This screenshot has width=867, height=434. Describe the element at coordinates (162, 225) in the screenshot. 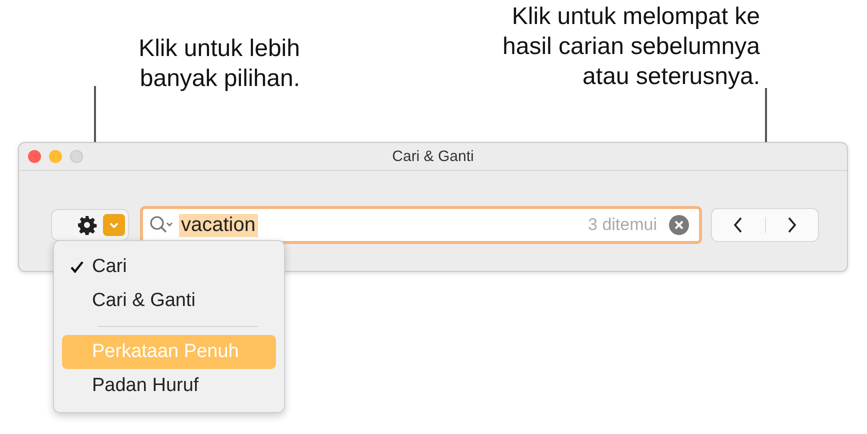

I see `search-icon` at that location.